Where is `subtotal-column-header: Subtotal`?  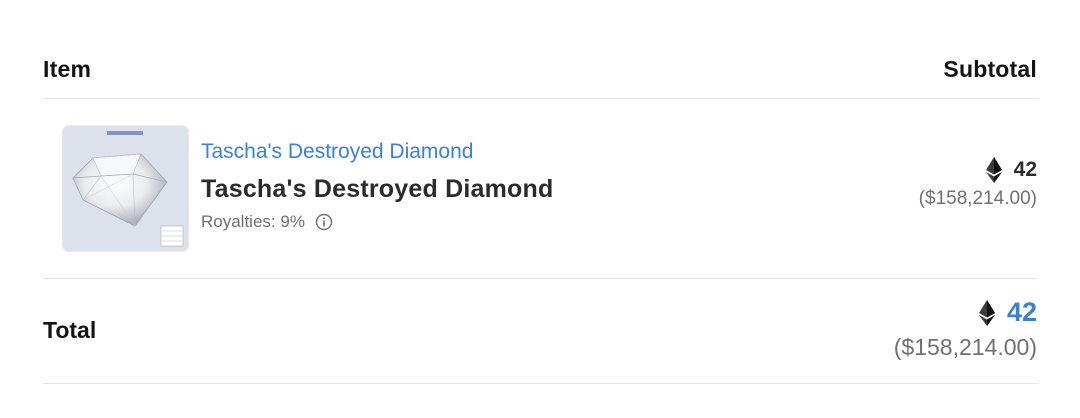
subtotal-column-header: Subtotal is located at coordinates (990, 69).